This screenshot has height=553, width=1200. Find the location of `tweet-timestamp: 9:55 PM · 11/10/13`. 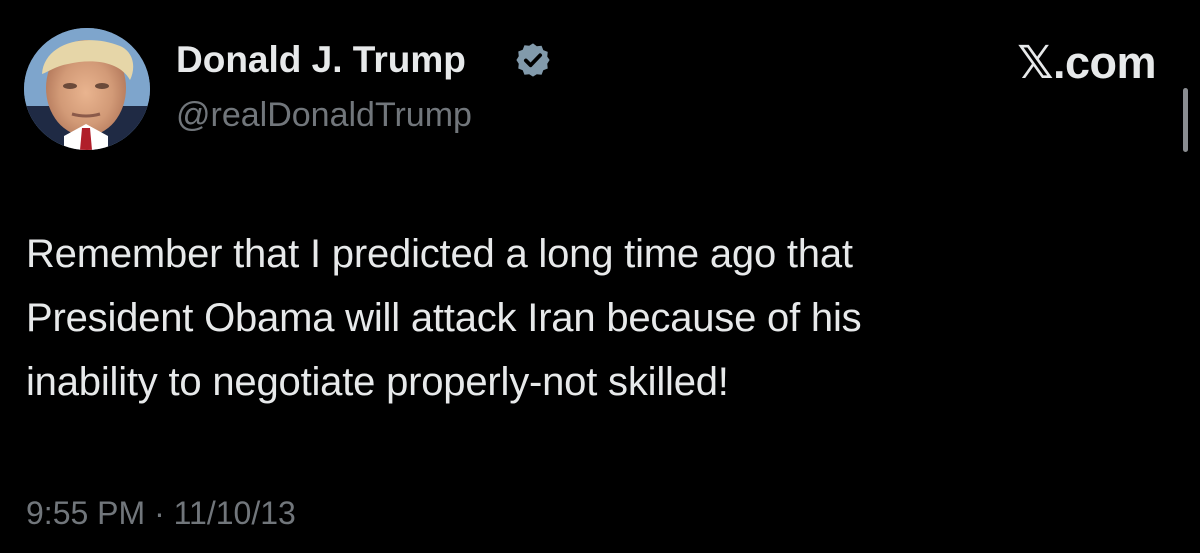

tweet-timestamp: 9:55 PM · 11/10/13 is located at coordinates (161, 513).